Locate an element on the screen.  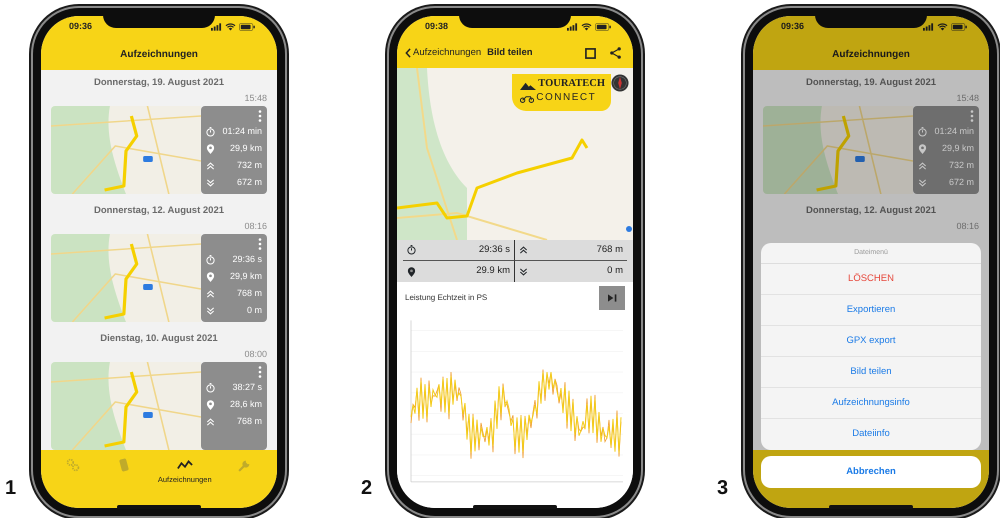
status-time: 09:38 is located at coordinates (436, 27).